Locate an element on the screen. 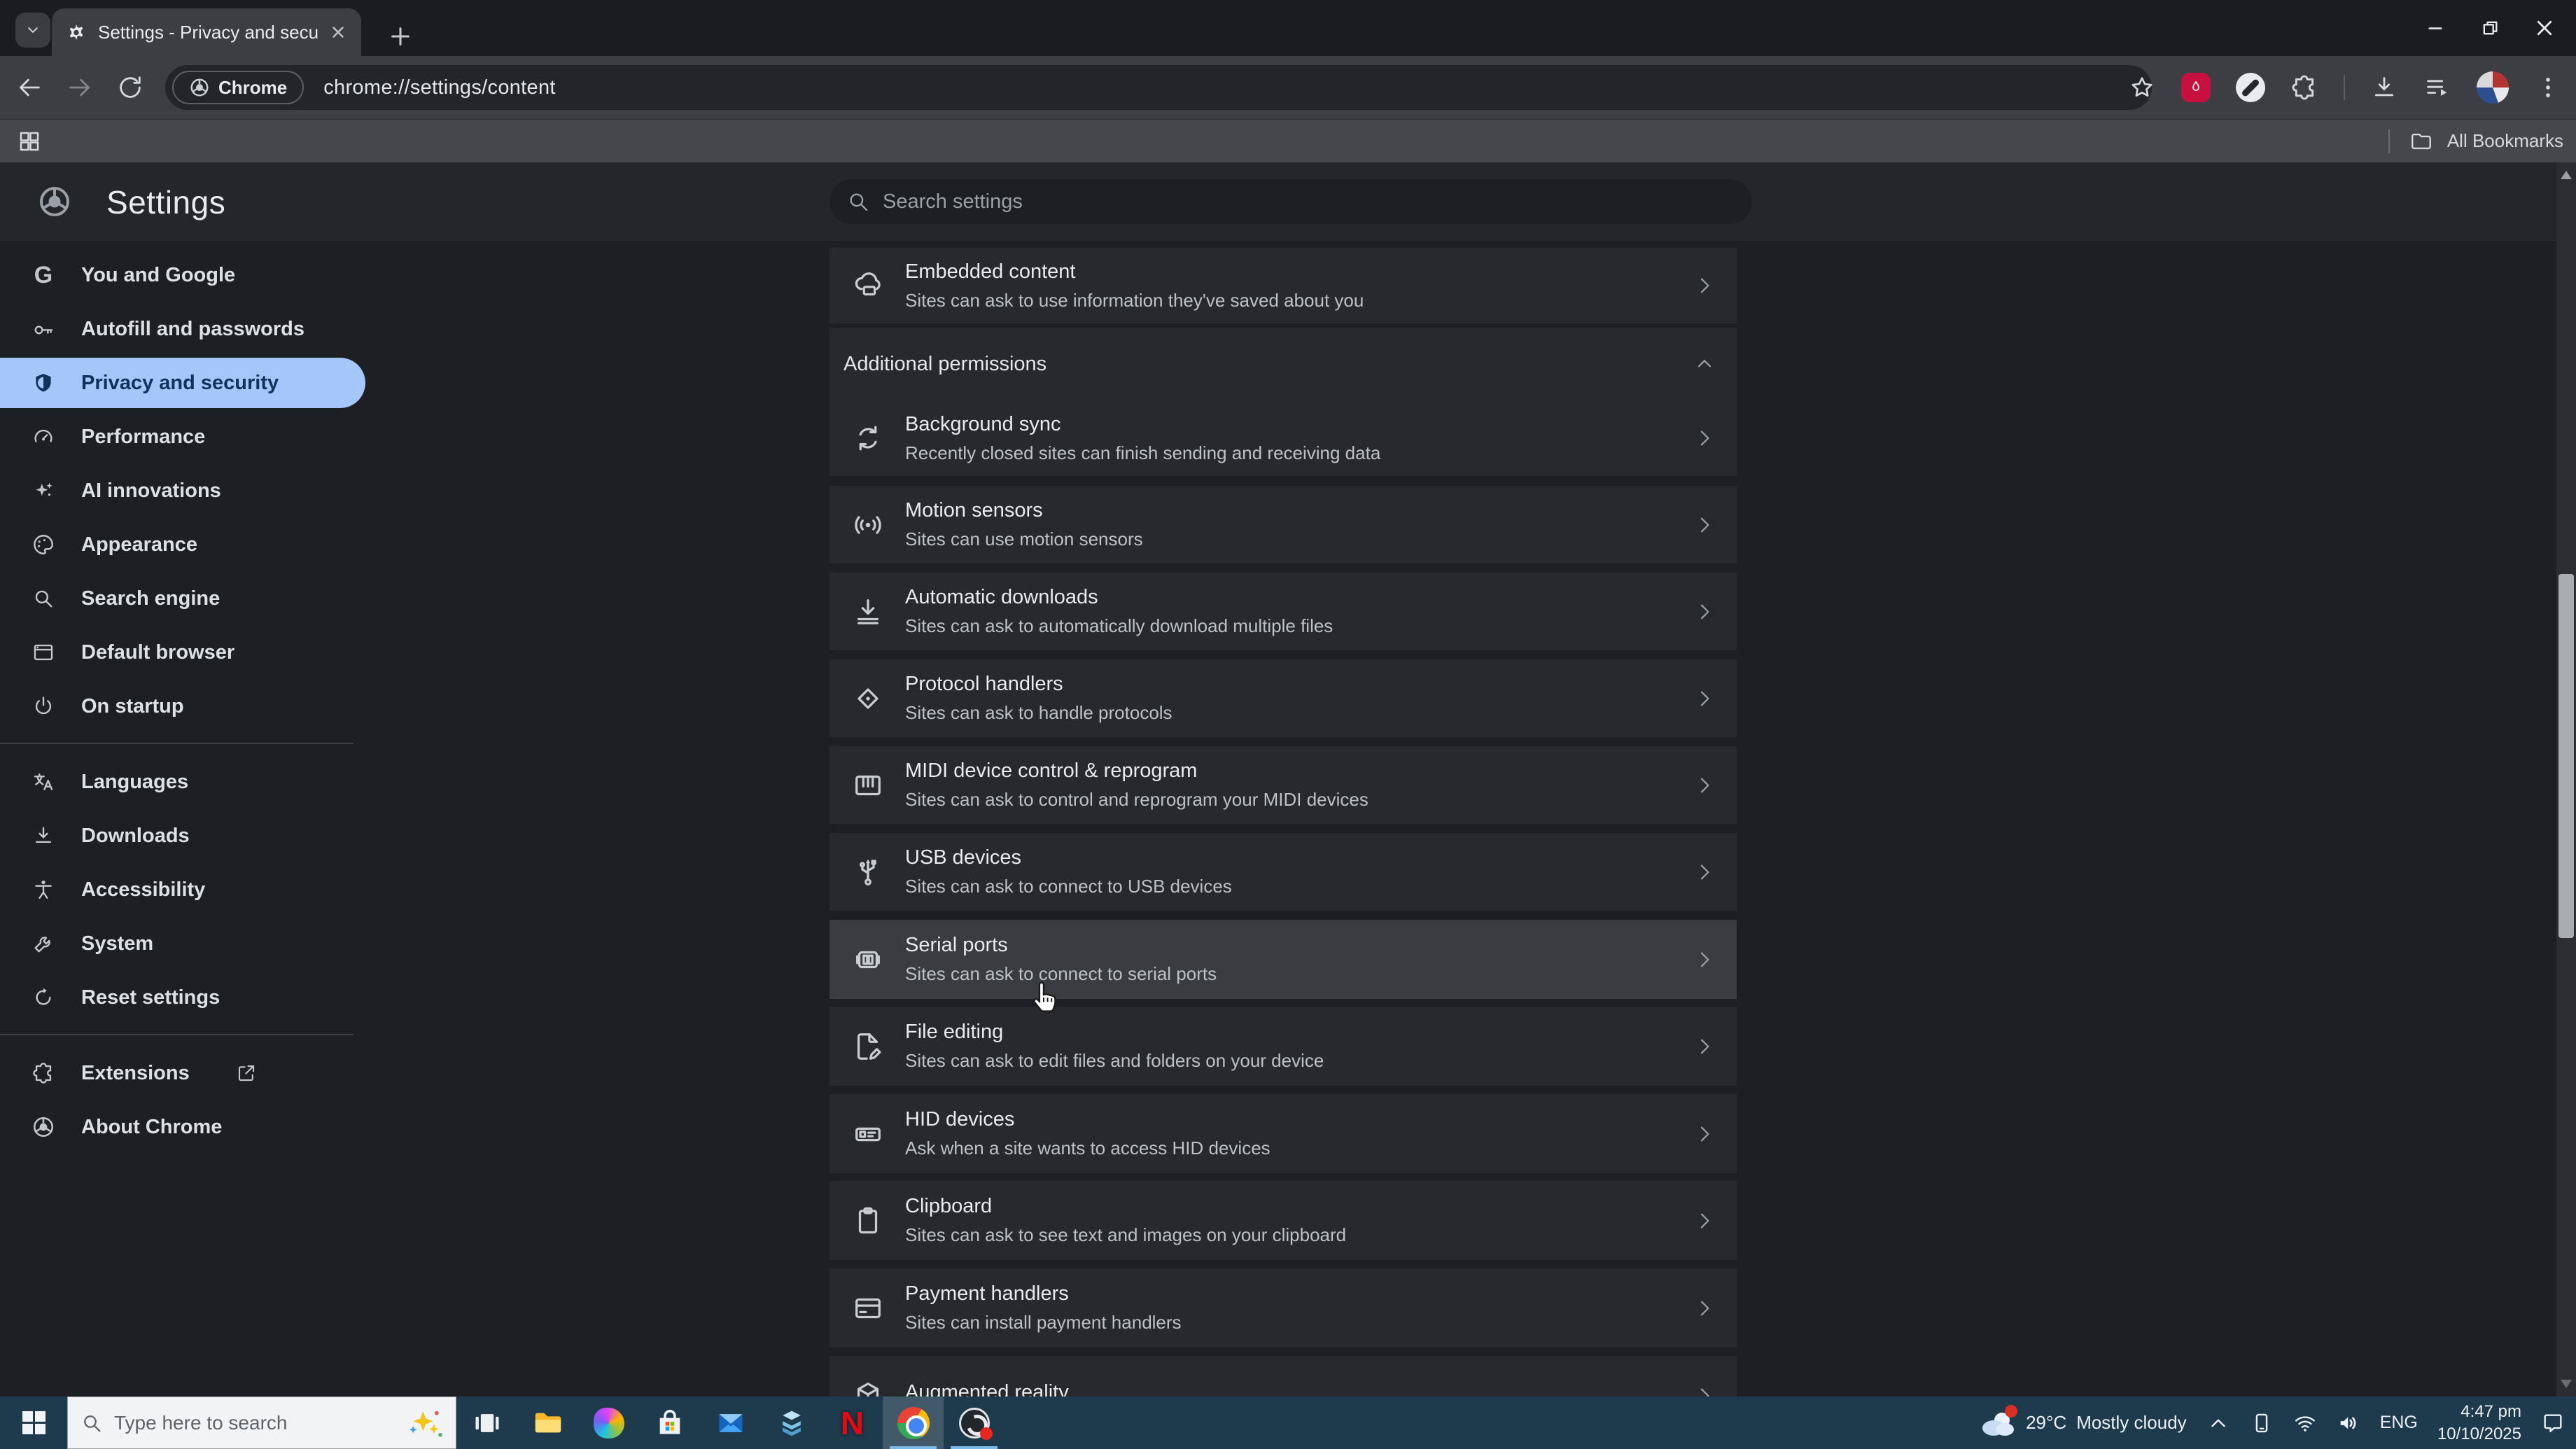  language-indicator: ENG is located at coordinates (2399, 1423).